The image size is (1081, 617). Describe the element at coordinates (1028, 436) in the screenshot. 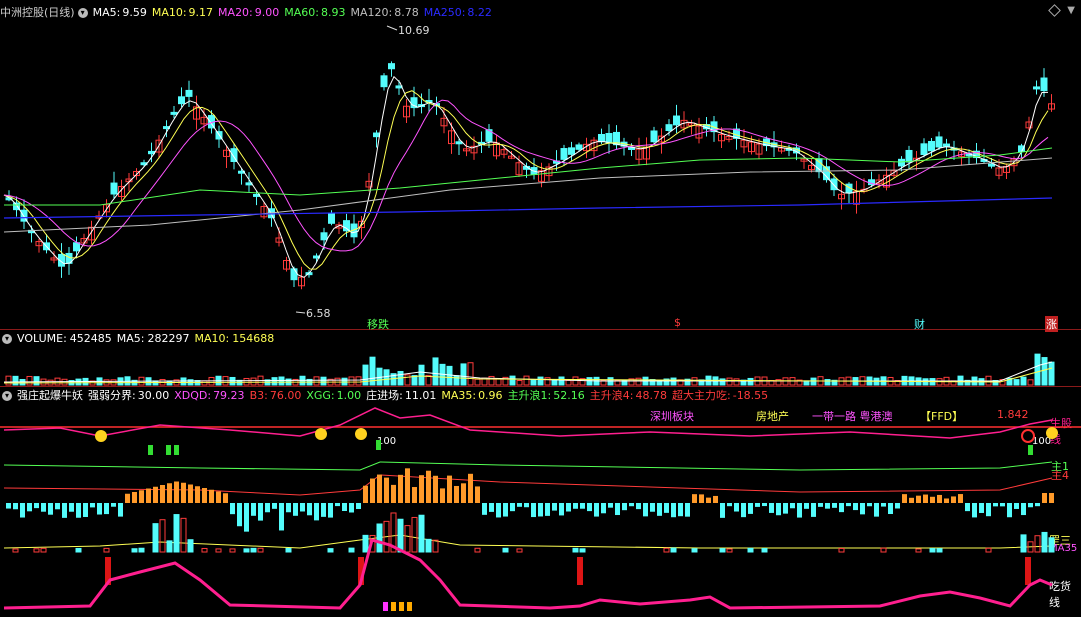

I see `target-icon` at that location.